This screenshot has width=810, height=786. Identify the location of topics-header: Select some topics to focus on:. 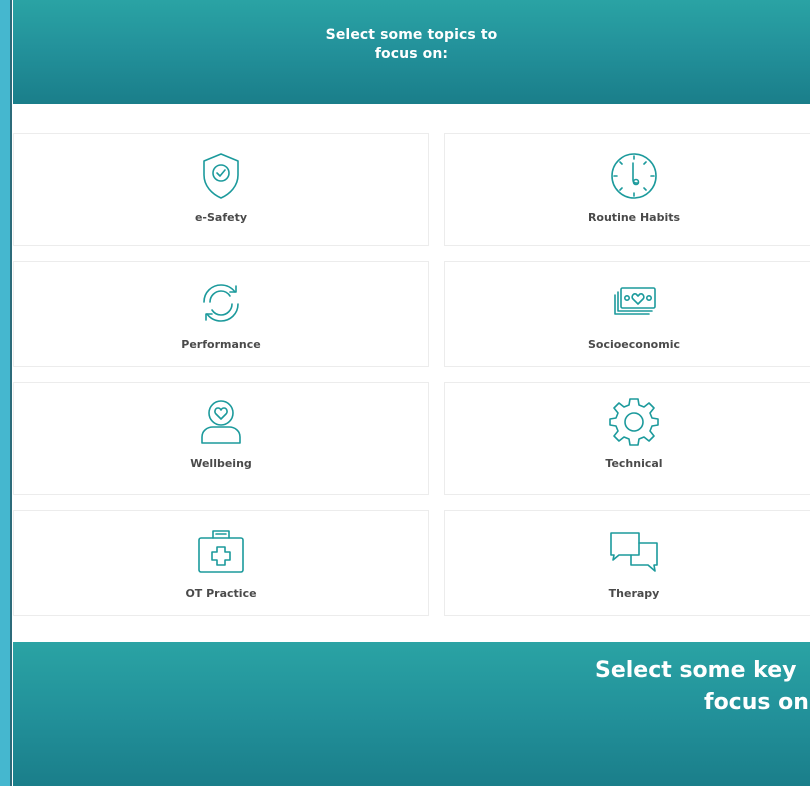
(411, 52).